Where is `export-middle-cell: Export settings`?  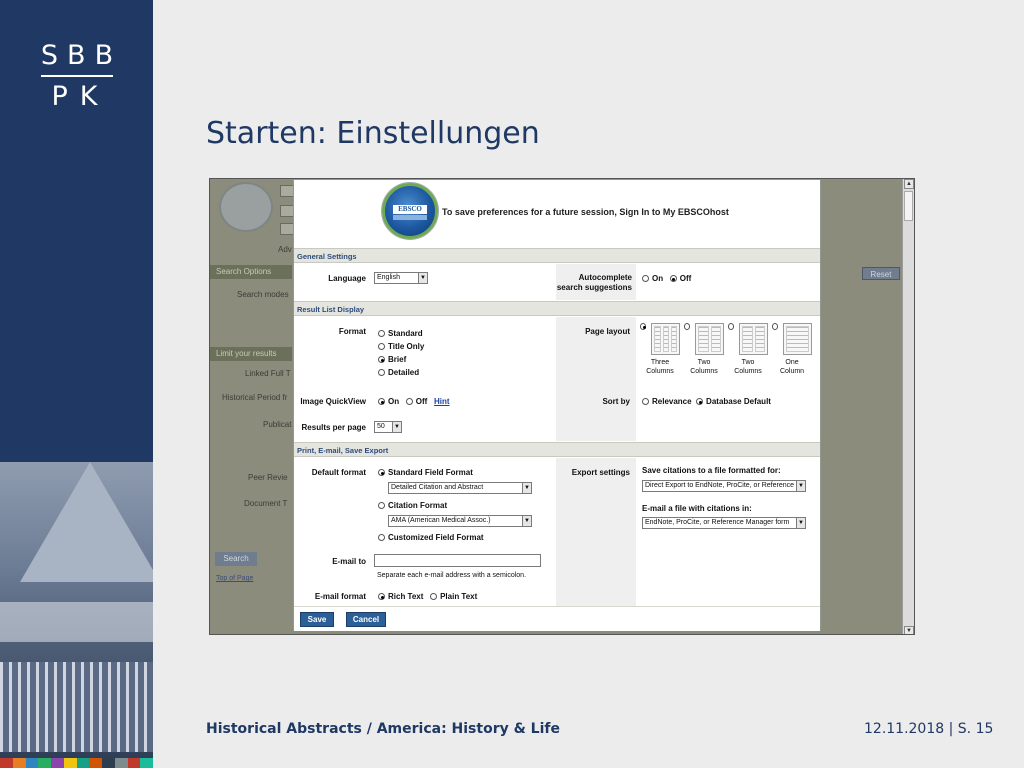 export-middle-cell: Export settings is located at coordinates (596, 532).